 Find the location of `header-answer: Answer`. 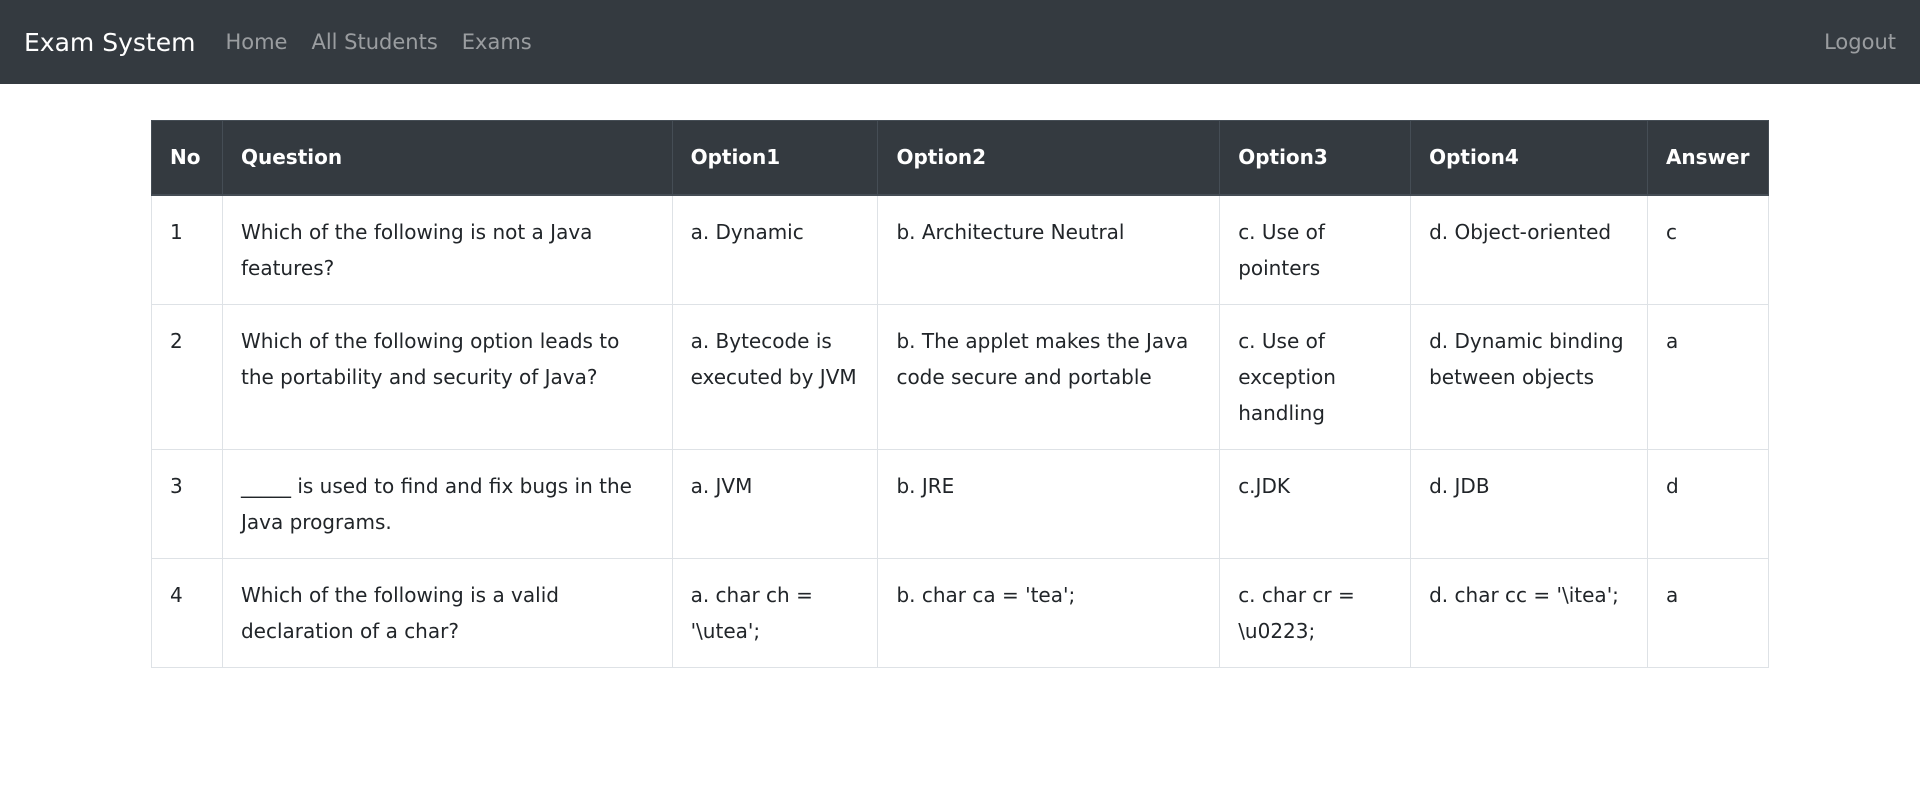

header-answer: Answer is located at coordinates (1708, 158).